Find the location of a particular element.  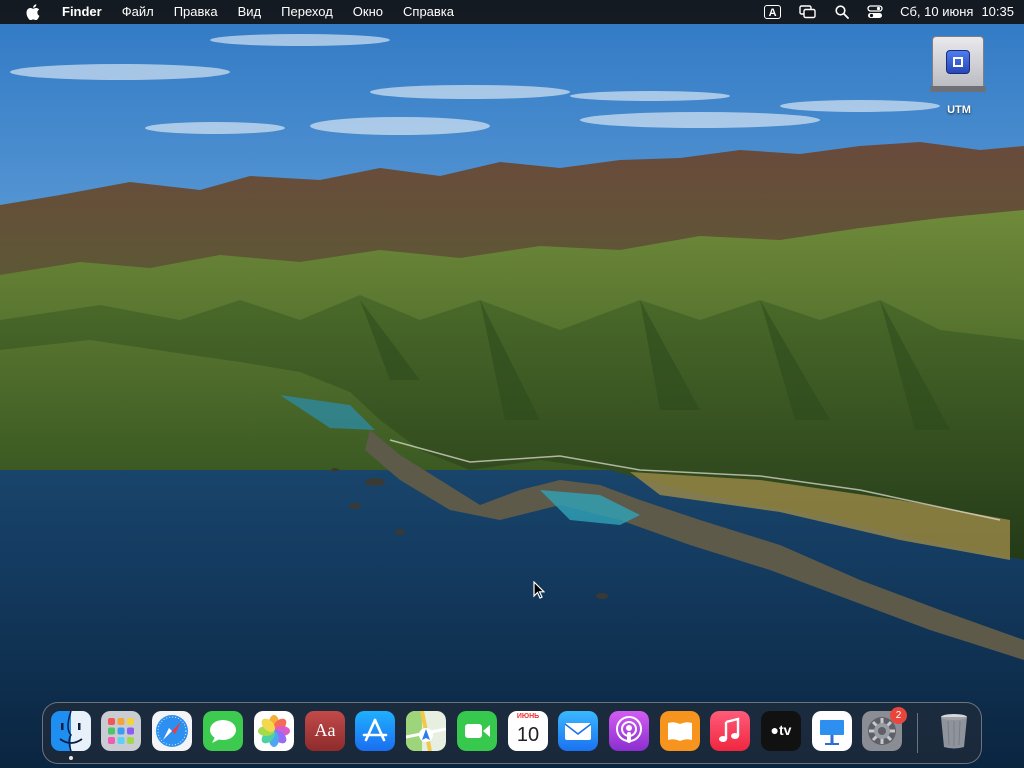

keynote-icon is located at coordinates (832, 731).